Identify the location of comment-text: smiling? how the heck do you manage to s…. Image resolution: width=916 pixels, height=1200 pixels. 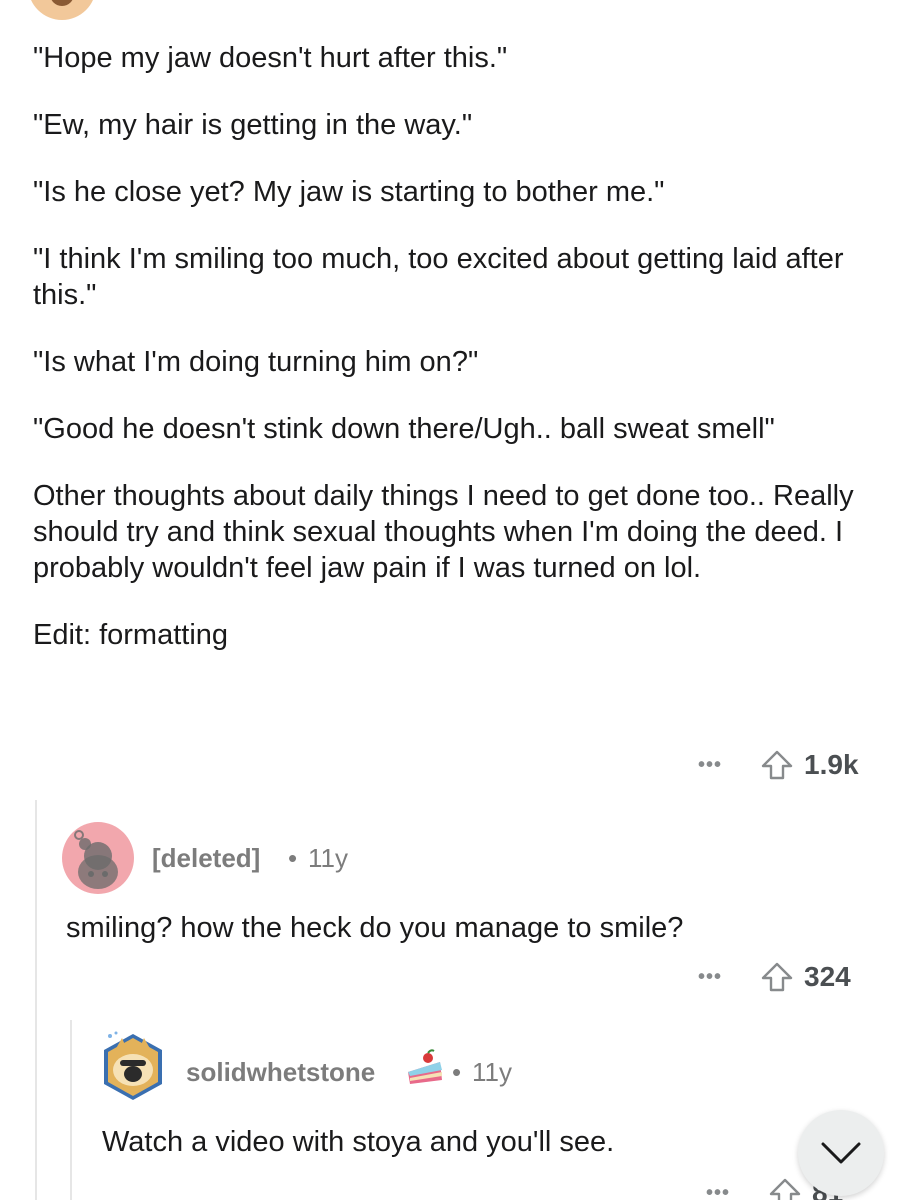
(375, 928).